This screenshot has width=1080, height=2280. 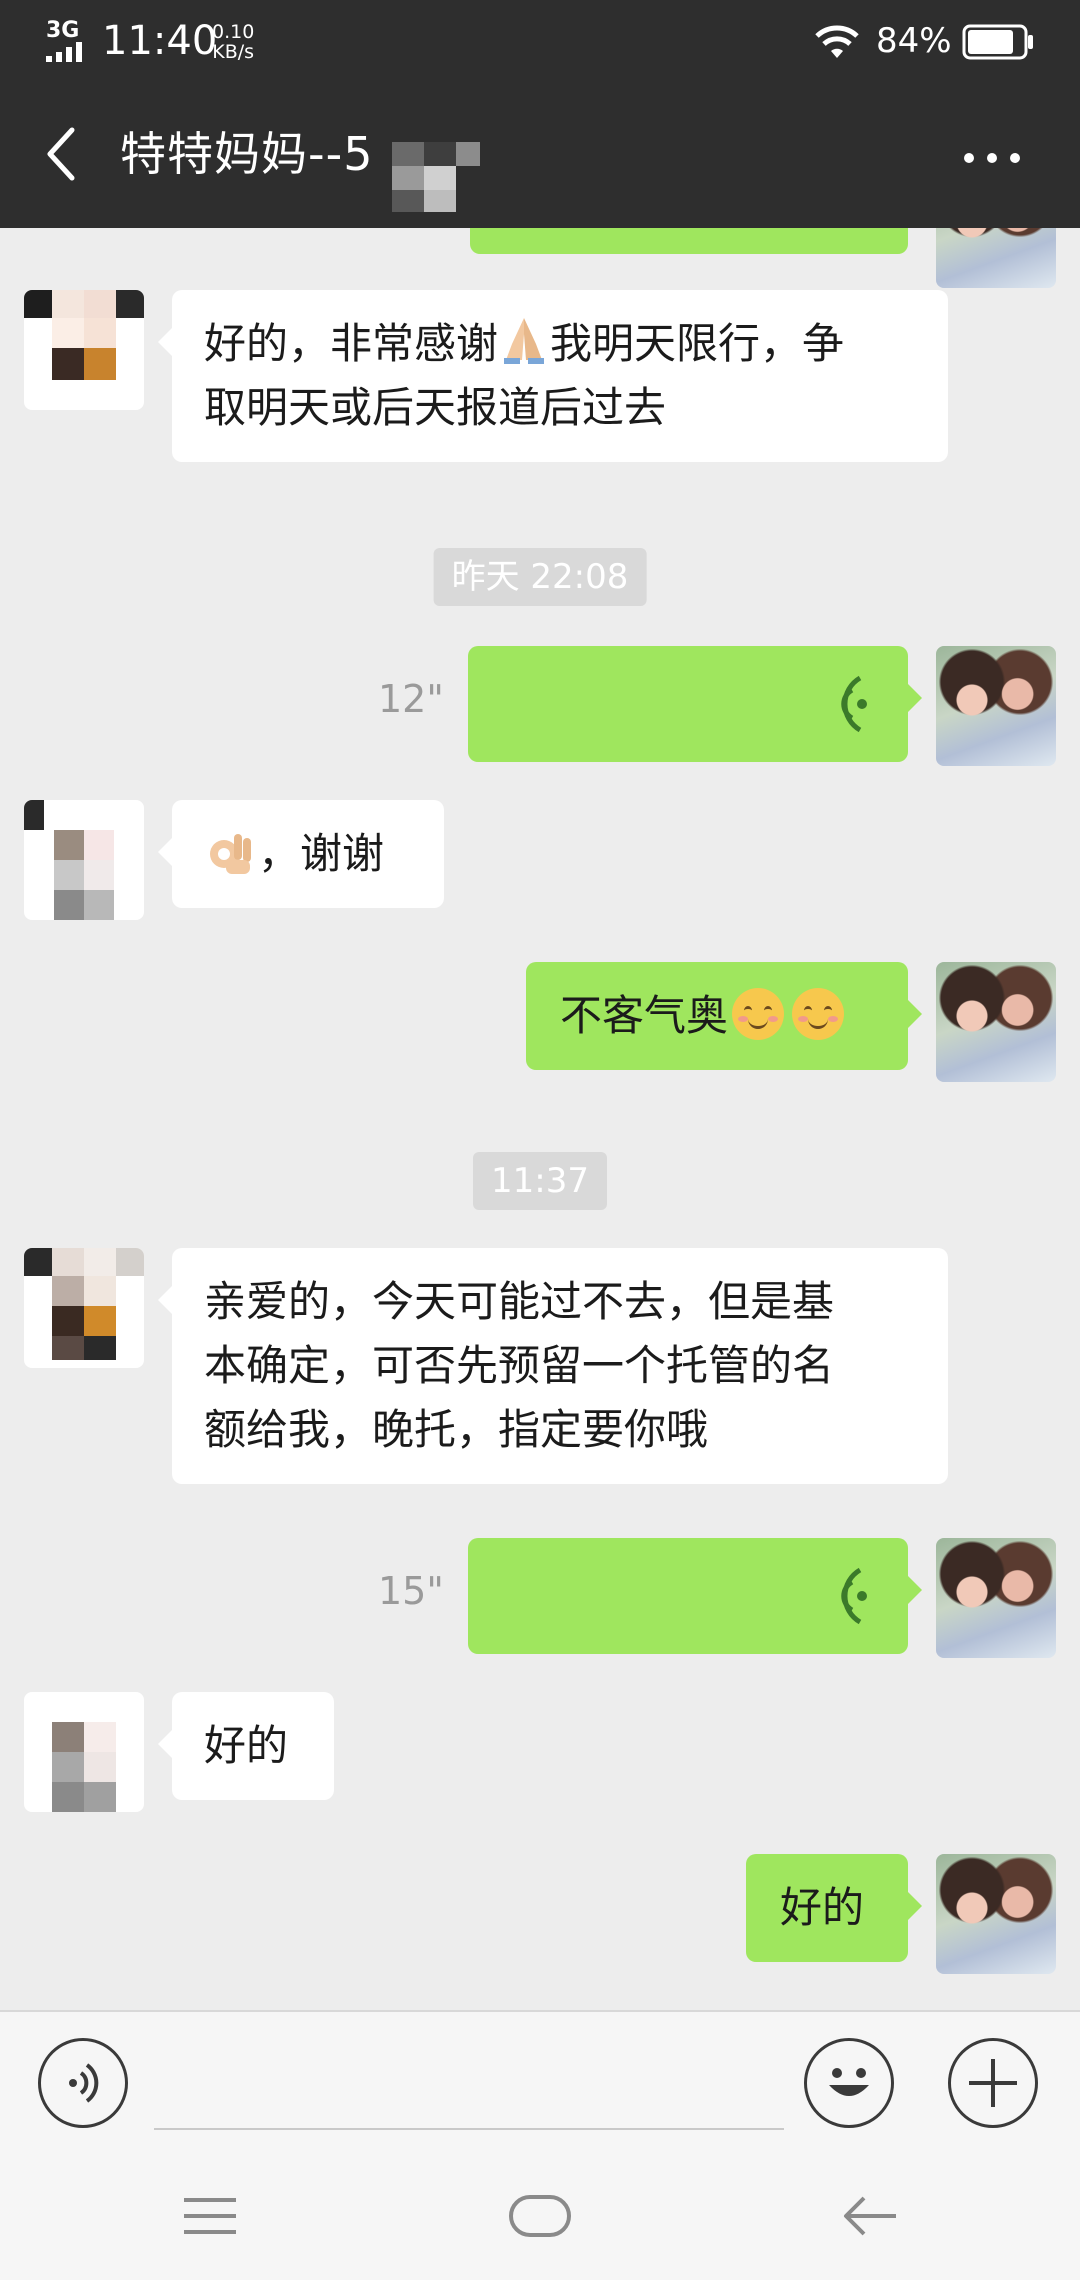 I want to click on chat-header: 特特妈妈--5, so click(x=540, y=154).